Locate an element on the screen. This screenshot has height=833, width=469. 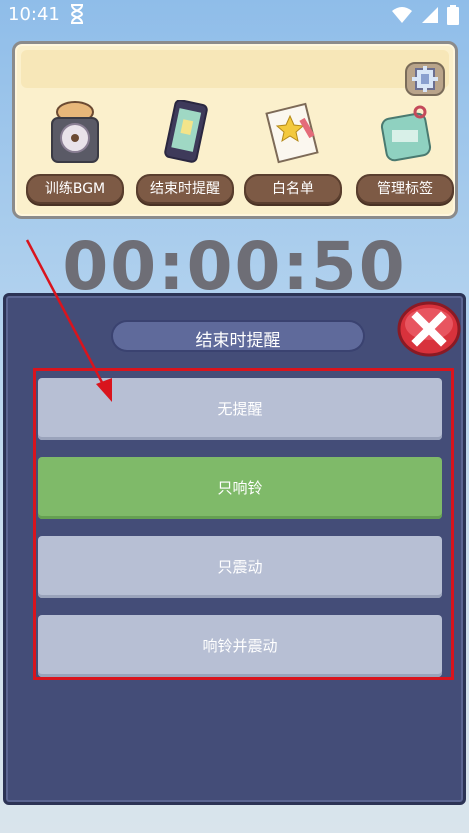
status-time: 10:41 is located at coordinates (34, 14).